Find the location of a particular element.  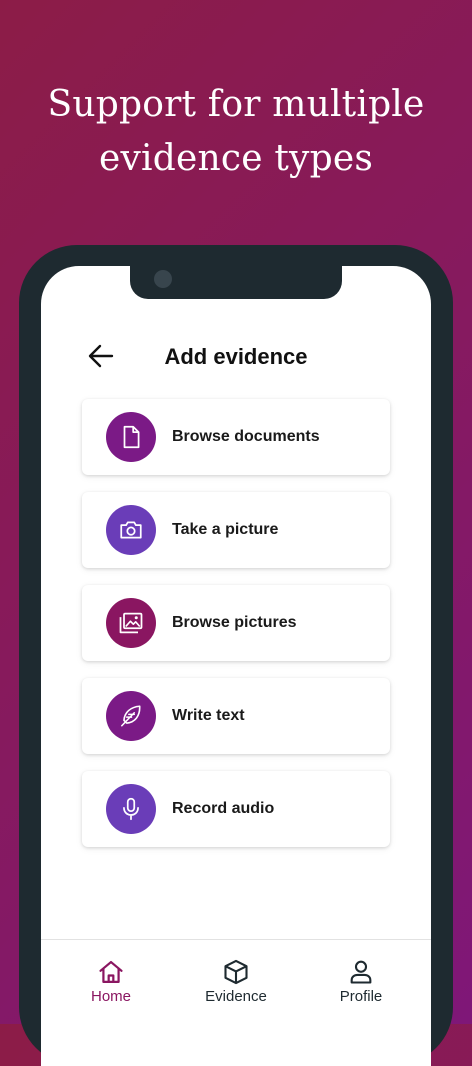

tab-label: Evidence is located at coordinates (236, 996).